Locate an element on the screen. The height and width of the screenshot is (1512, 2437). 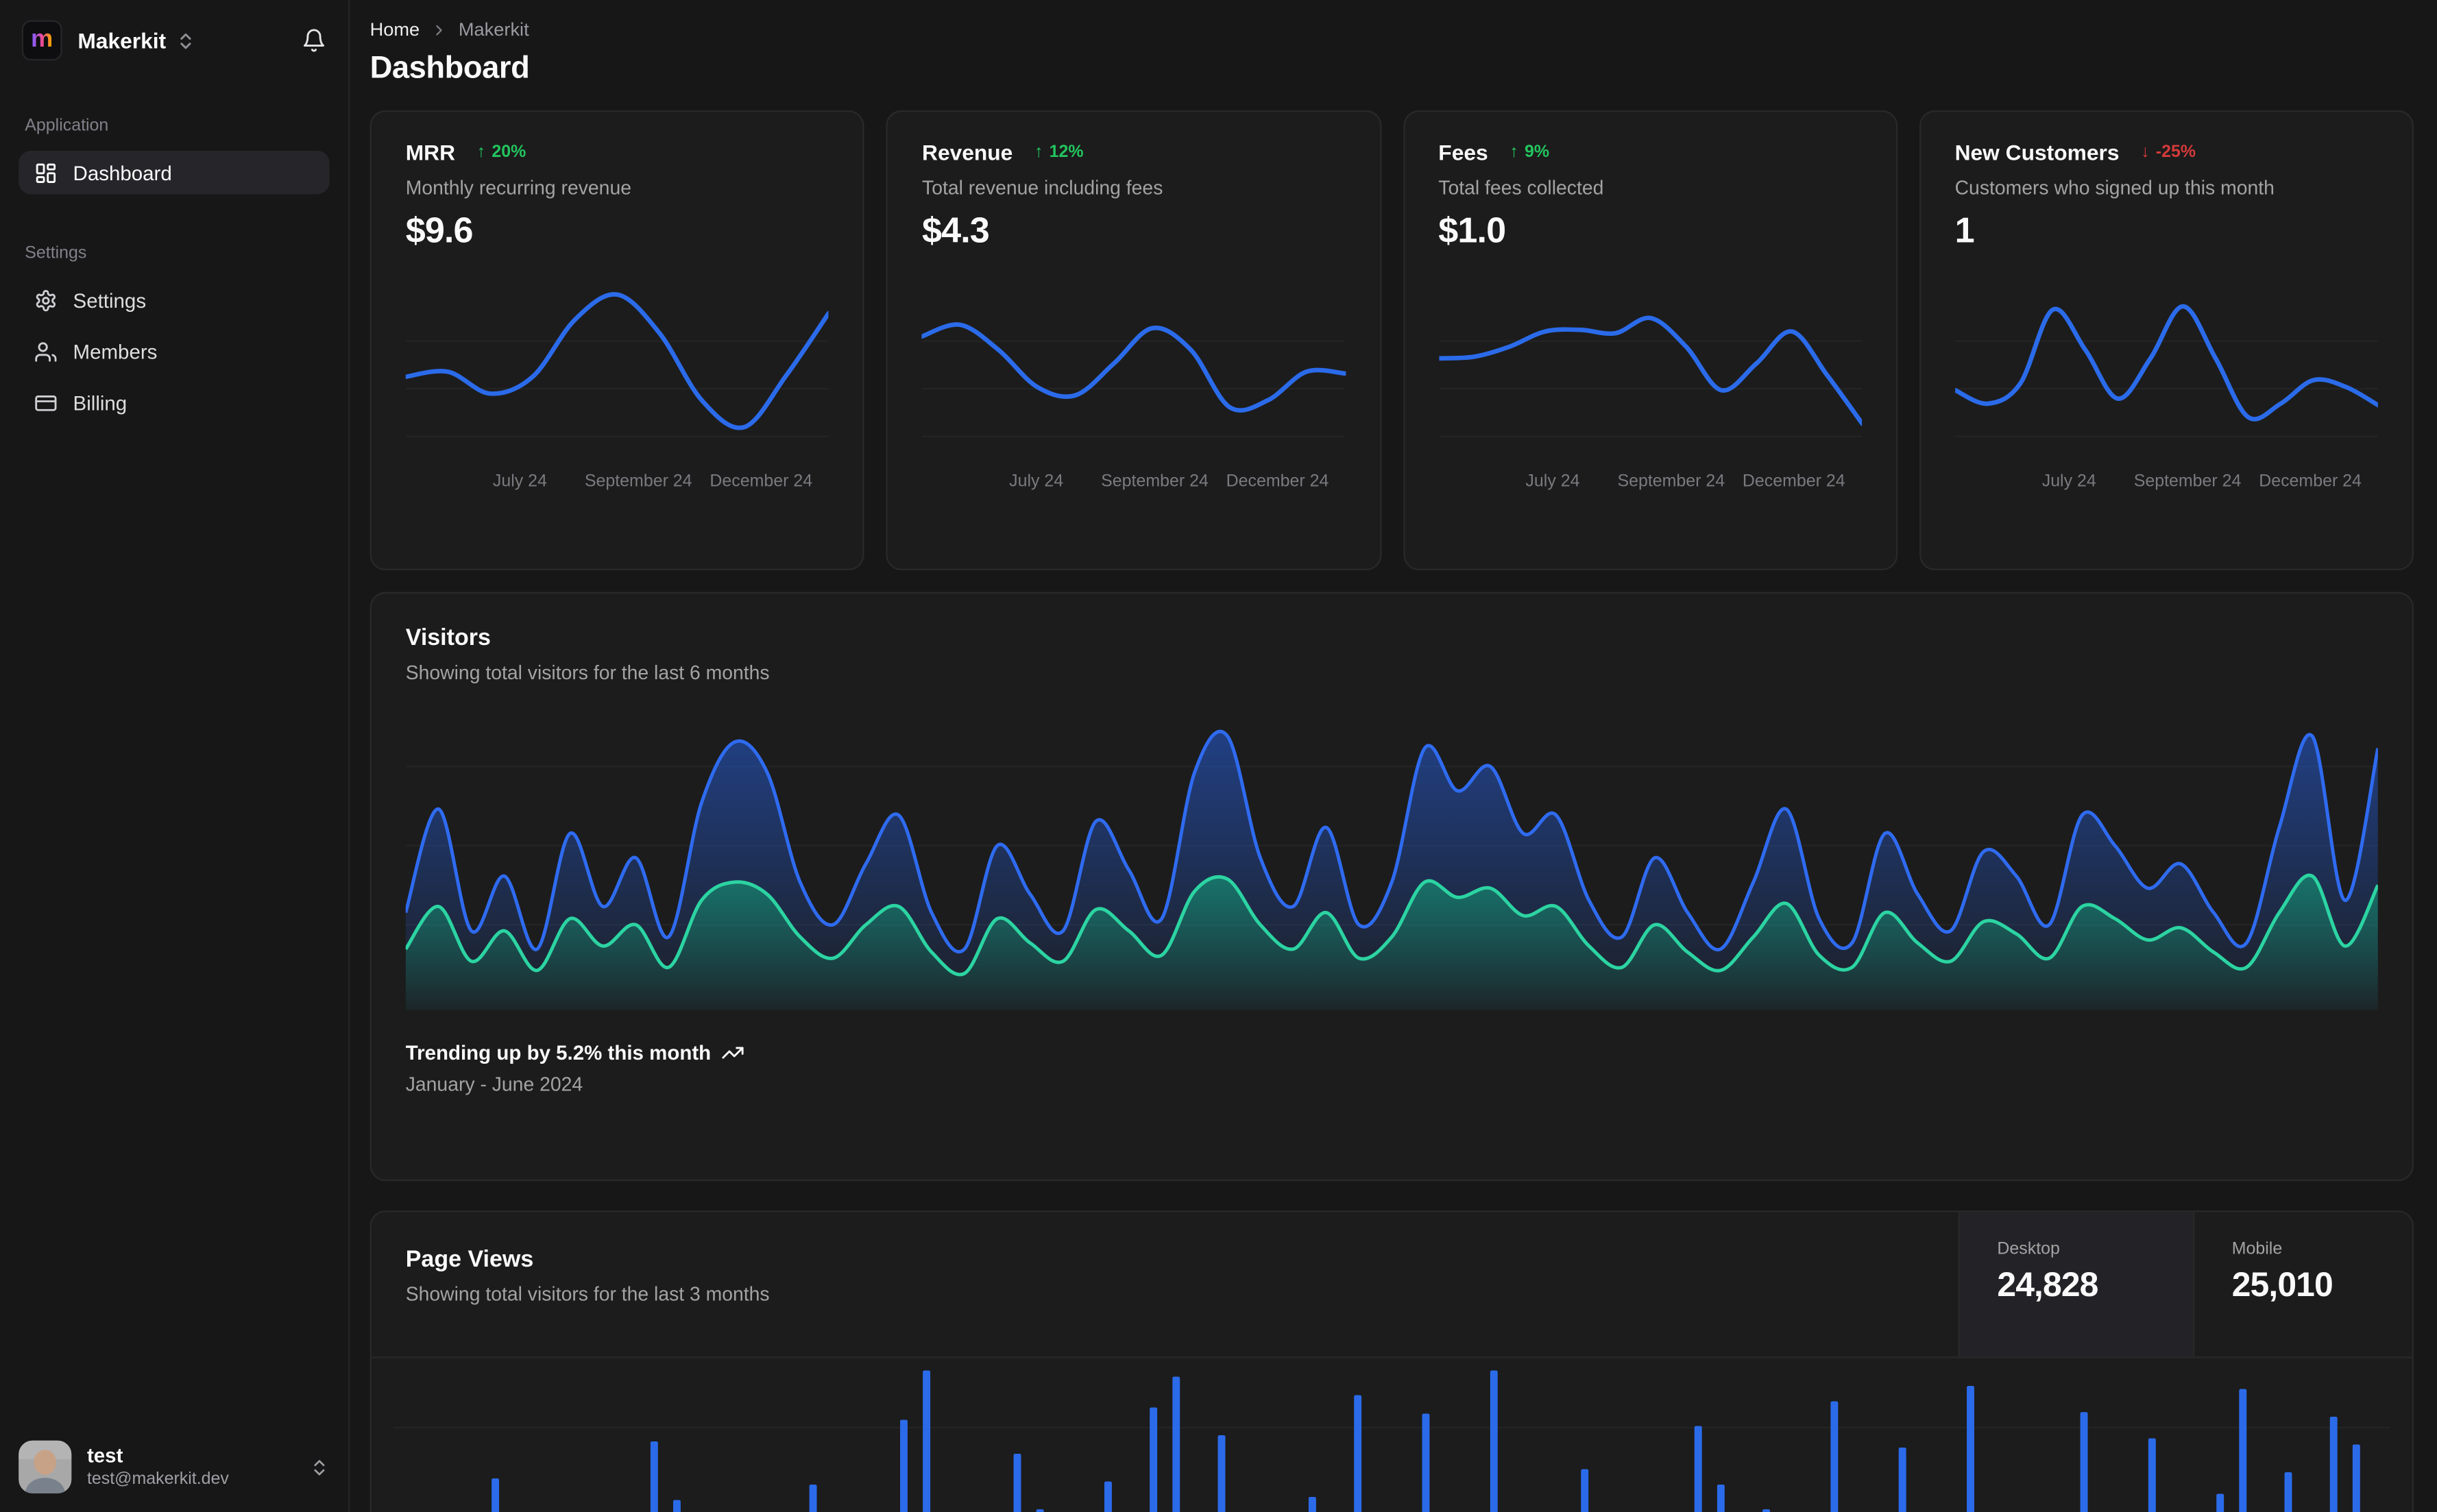
trend-arrow-icon: ↓ is located at coordinates (2145, 153).